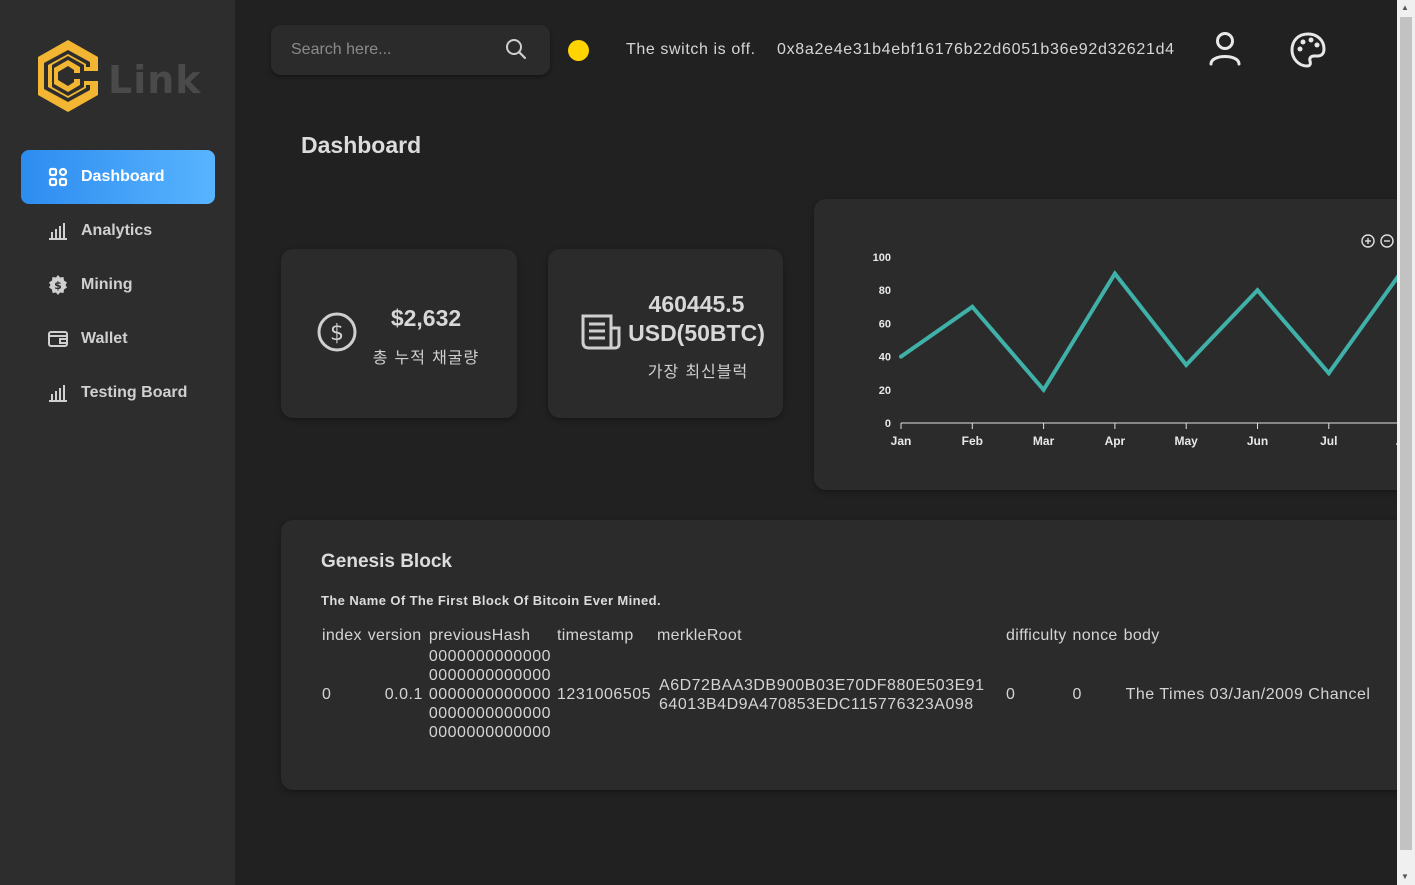 This screenshot has width=1415, height=885. I want to click on x-tick-label: Mar, so click(1044, 441).